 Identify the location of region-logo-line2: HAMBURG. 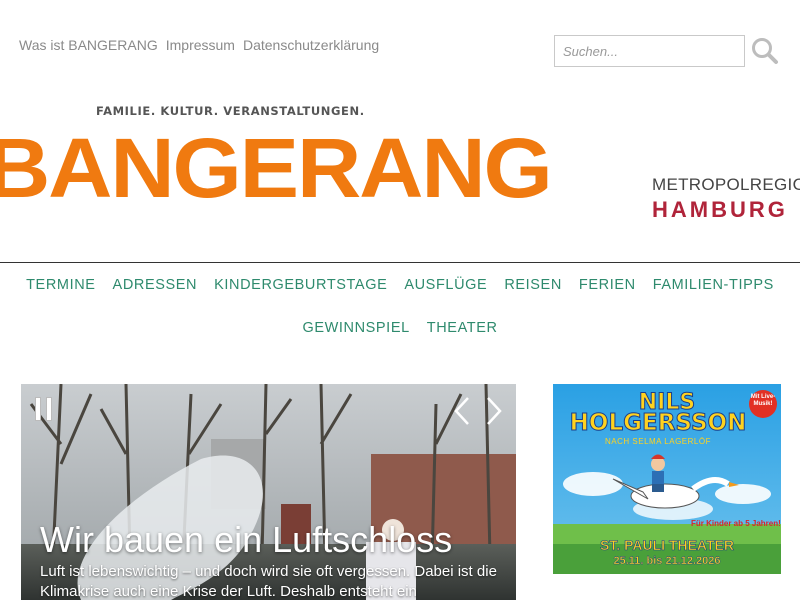
(720, 209).